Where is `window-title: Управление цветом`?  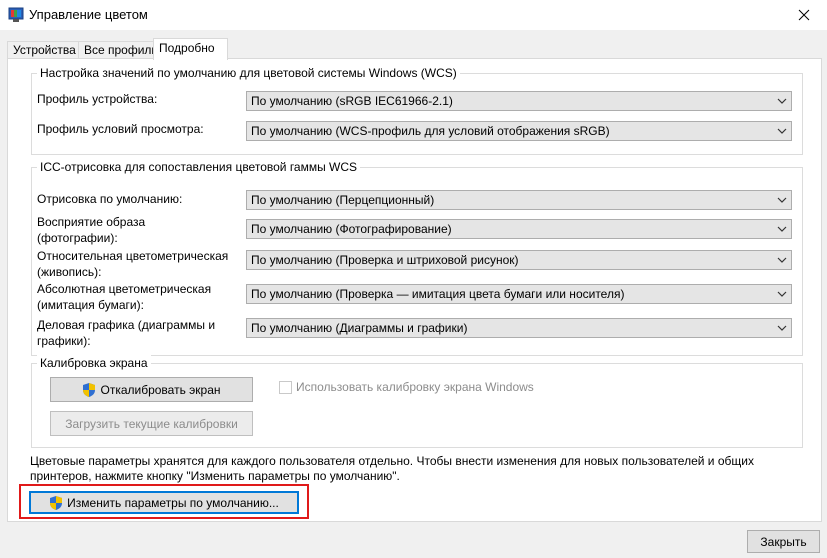
window-title: Управление цветом is located at coordinates (88, 14).